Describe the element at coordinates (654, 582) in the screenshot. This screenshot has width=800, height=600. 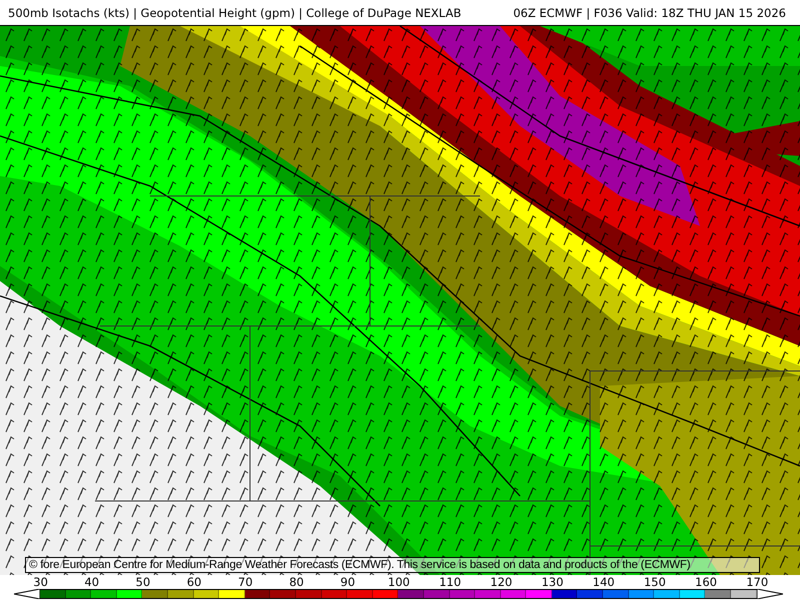
I see `legend-label: 150` at that location.